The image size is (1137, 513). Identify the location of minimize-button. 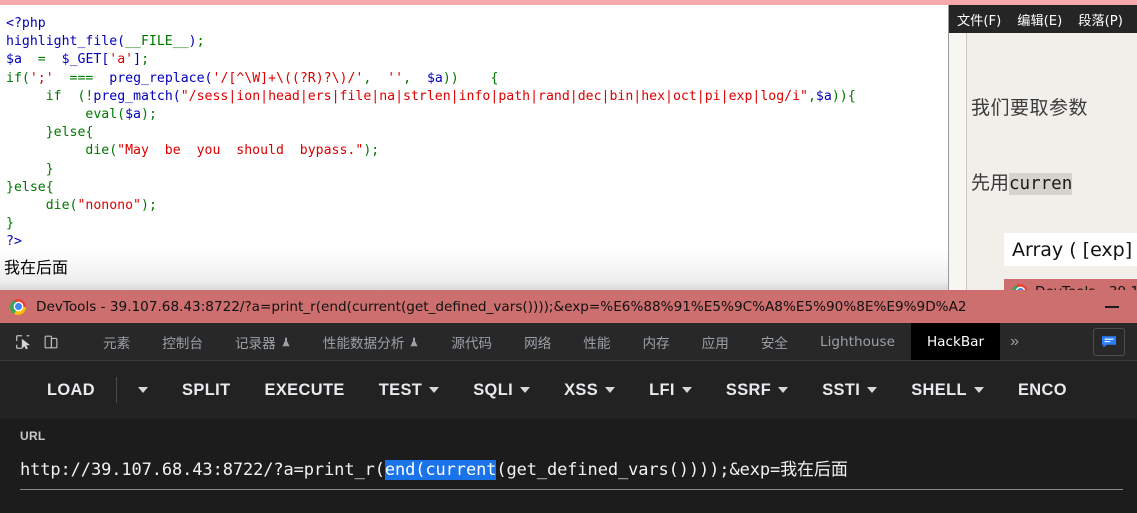
(1112, 306).